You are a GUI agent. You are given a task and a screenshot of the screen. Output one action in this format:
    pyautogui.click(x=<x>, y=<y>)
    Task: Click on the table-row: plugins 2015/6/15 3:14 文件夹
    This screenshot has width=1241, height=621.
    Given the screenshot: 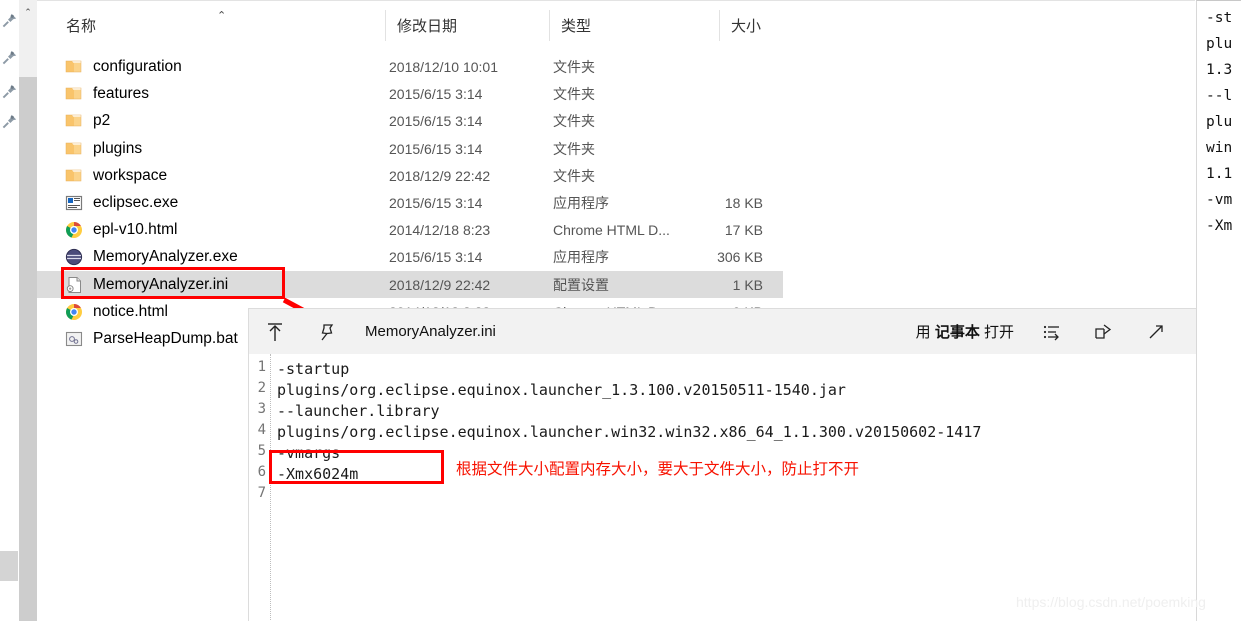 What is the action you would take?
    pyautogui.click(x=410, y=148)
    